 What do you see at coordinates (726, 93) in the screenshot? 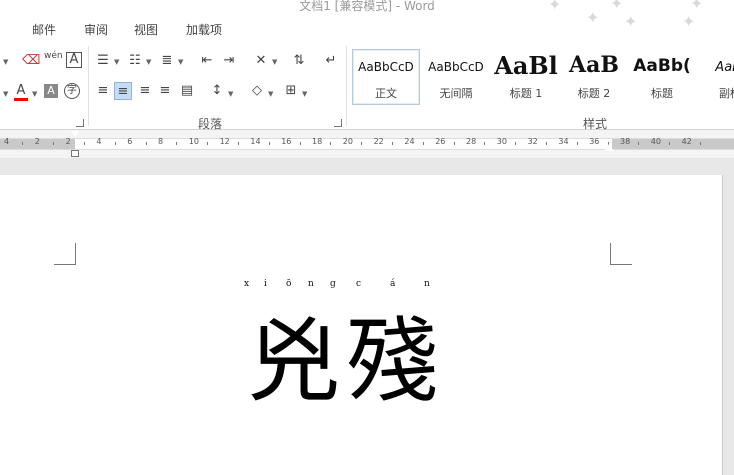
I see `style-name: 副标` at bounding box center [726, 93].